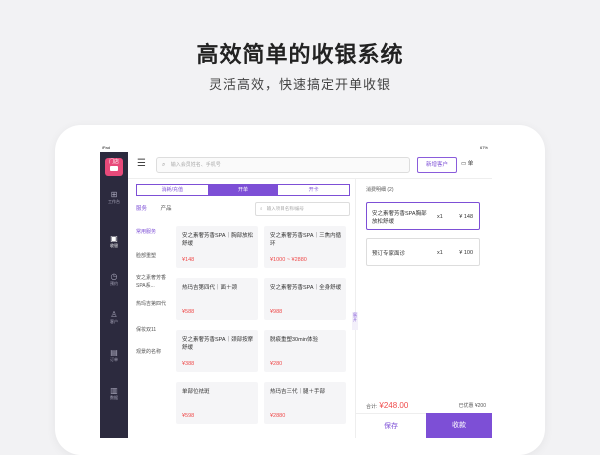 The image size is (600, 455). Describe the element at coordinates (218, 344) in the screenshot. I see `product-name: 安之素奢芳香SPA｜颈部按摩舒缓` at that location.